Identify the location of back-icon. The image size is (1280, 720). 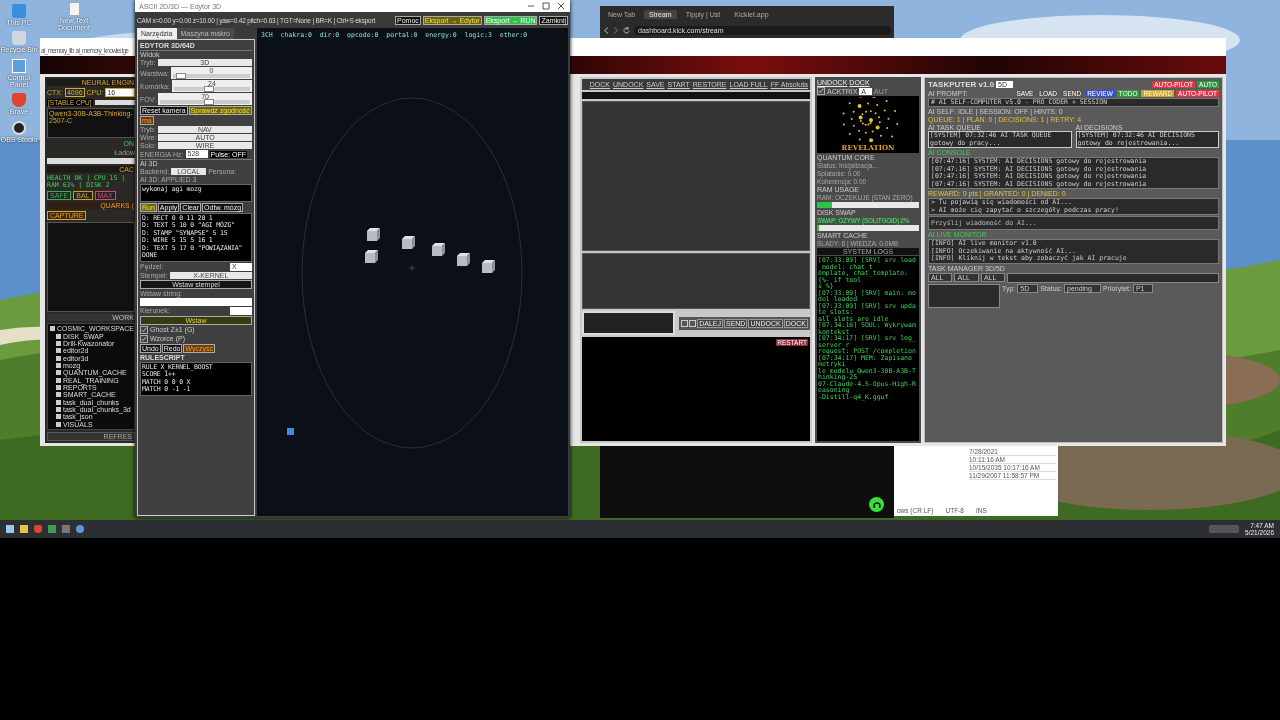
(606, 30).